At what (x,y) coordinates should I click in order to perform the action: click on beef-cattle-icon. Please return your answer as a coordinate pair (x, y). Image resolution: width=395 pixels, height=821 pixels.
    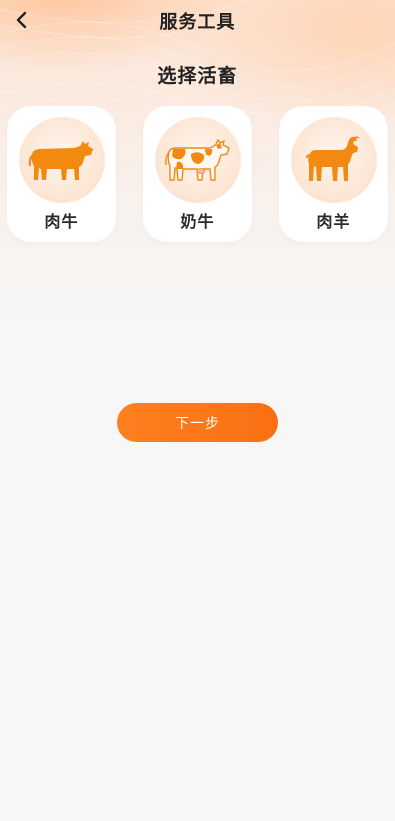
    Looking at the image, I should click on (60, 160).